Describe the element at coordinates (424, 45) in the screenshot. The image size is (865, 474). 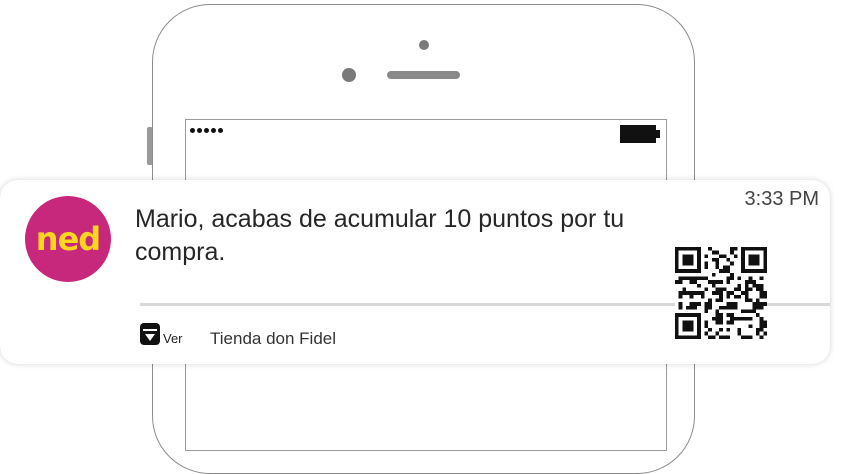
I see `front-camera` at that location.